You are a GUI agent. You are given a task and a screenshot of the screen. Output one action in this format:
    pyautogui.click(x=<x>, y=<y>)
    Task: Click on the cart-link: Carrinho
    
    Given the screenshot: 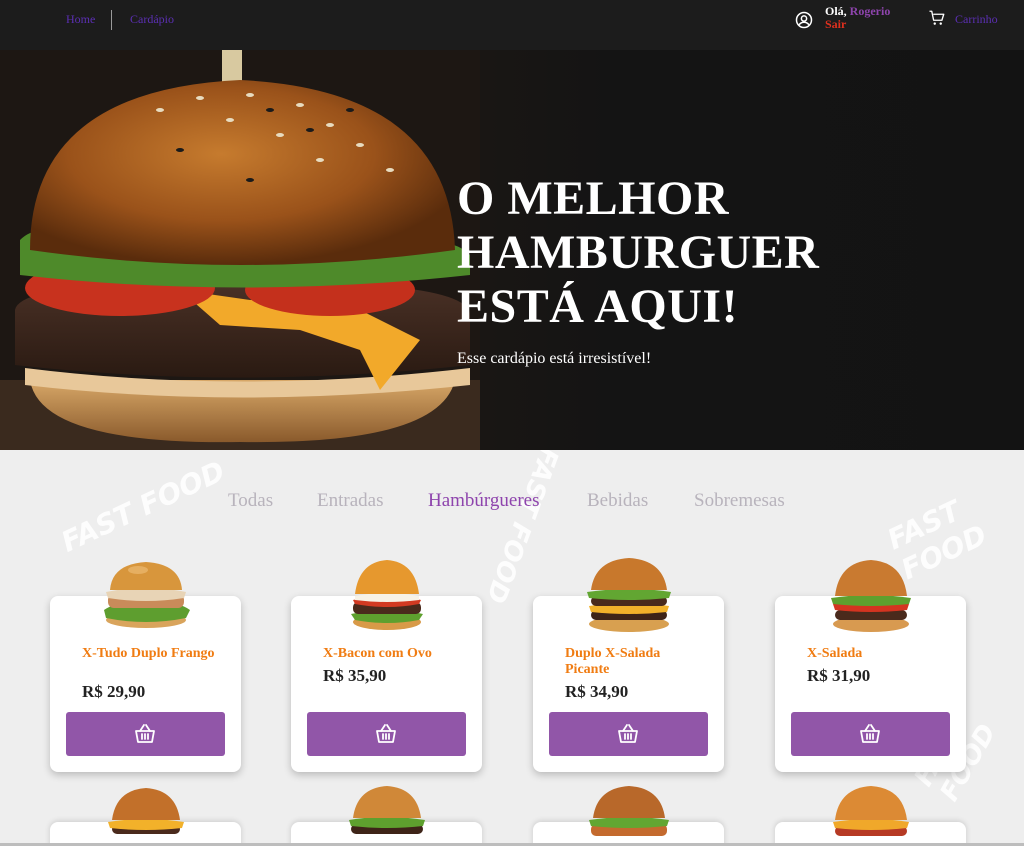 What is the action you would take?
    pyautogui.click(x=976, y=19)
    